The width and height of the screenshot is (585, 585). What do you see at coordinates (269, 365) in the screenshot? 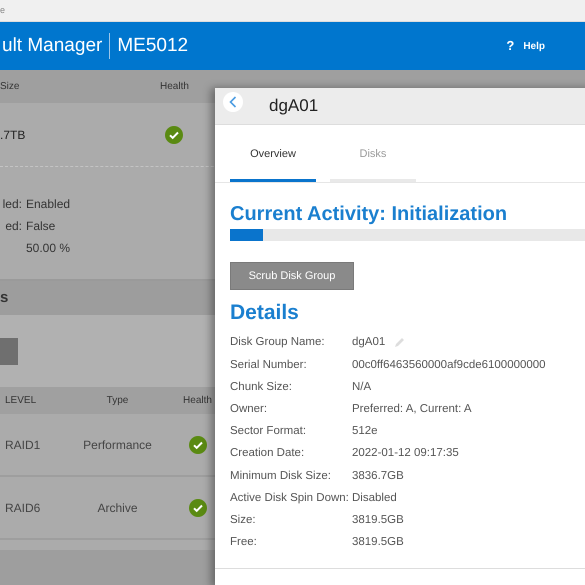
I see `detail-label: Serial Number:` at bounding box center [269, 365].